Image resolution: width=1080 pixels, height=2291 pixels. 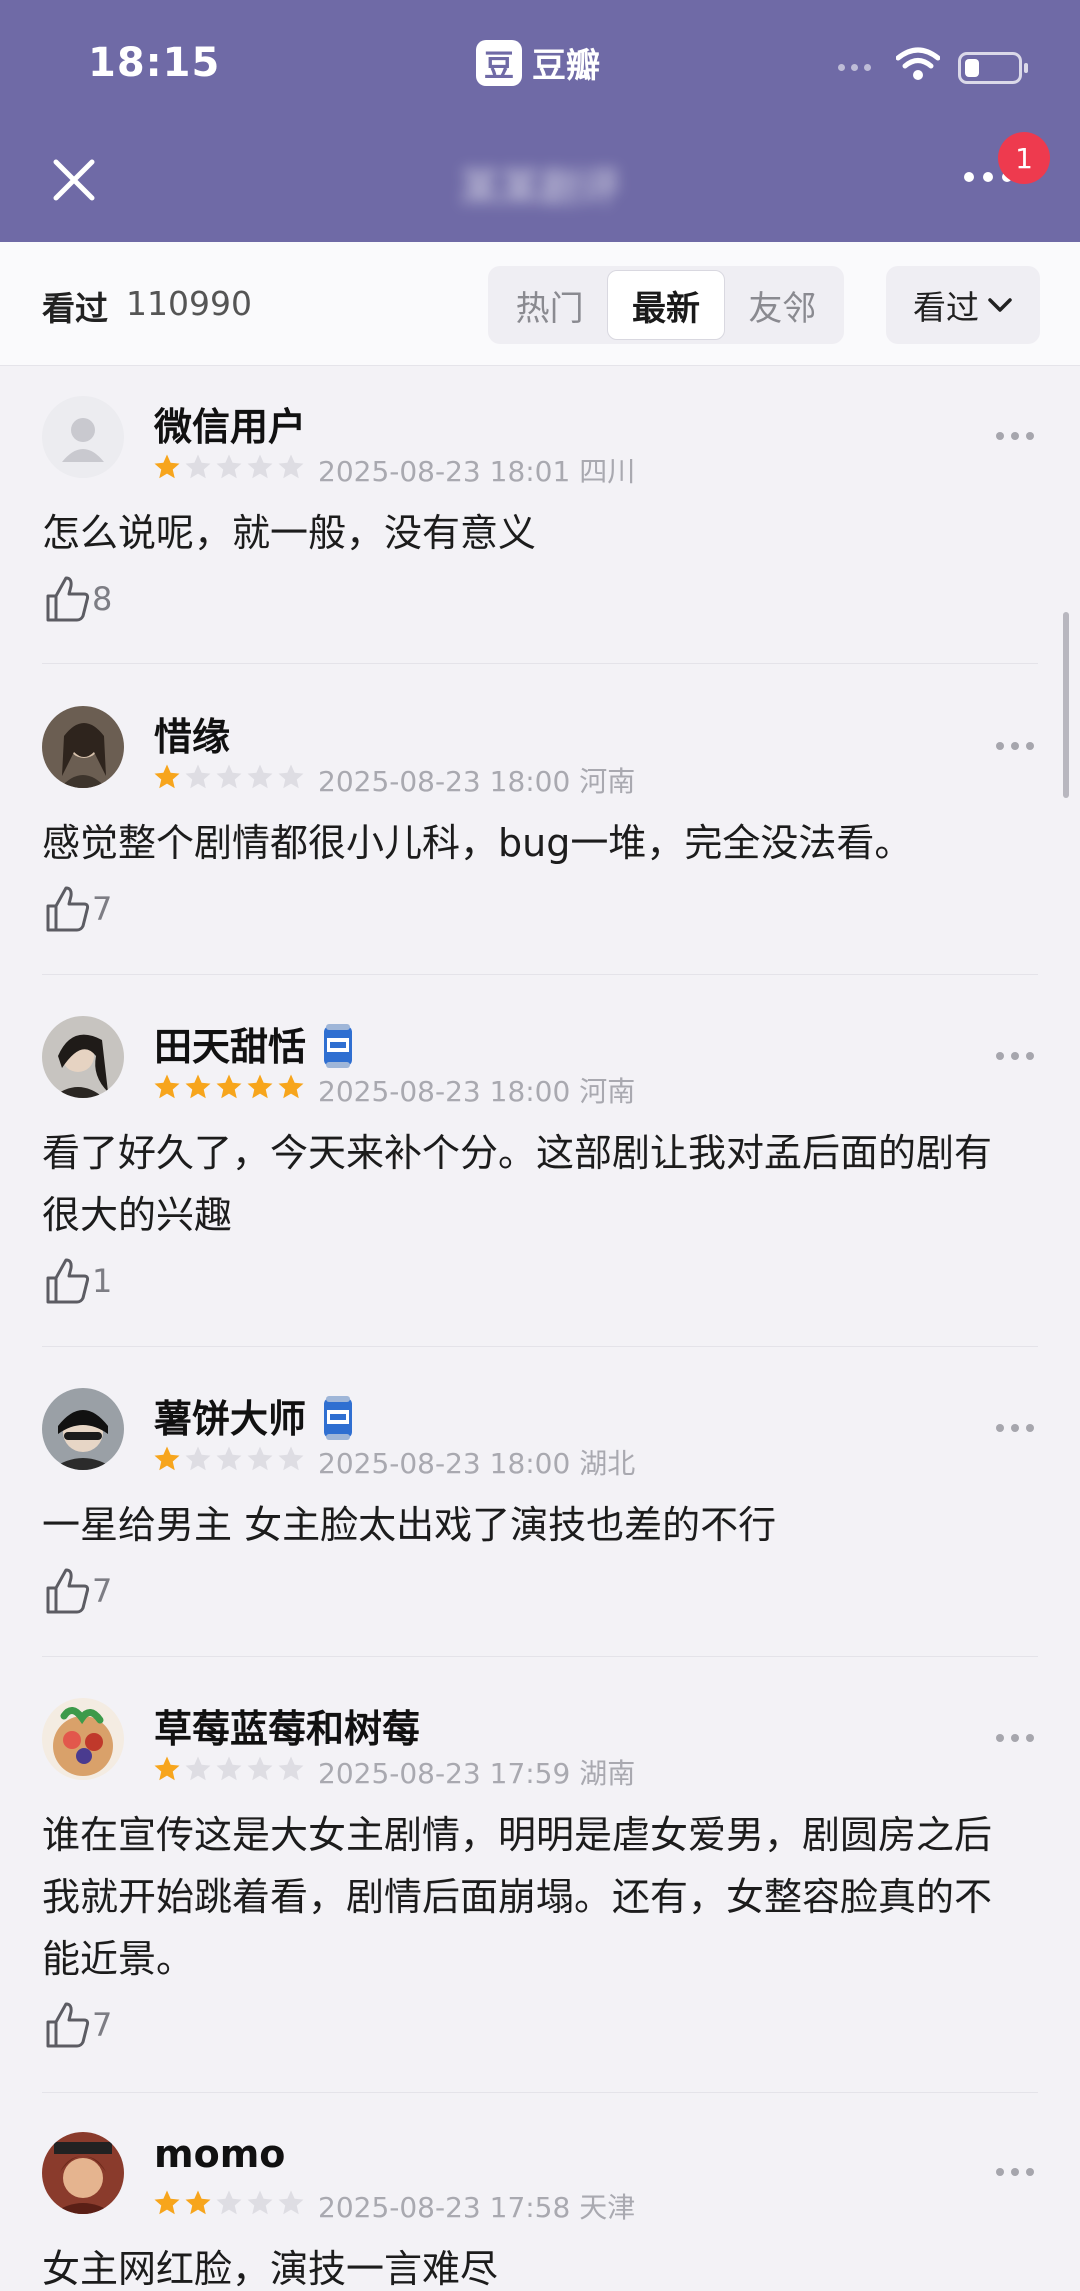 I want to click on user-name: 草莓蓝莓和树莓, so click(x=287, y=1725).